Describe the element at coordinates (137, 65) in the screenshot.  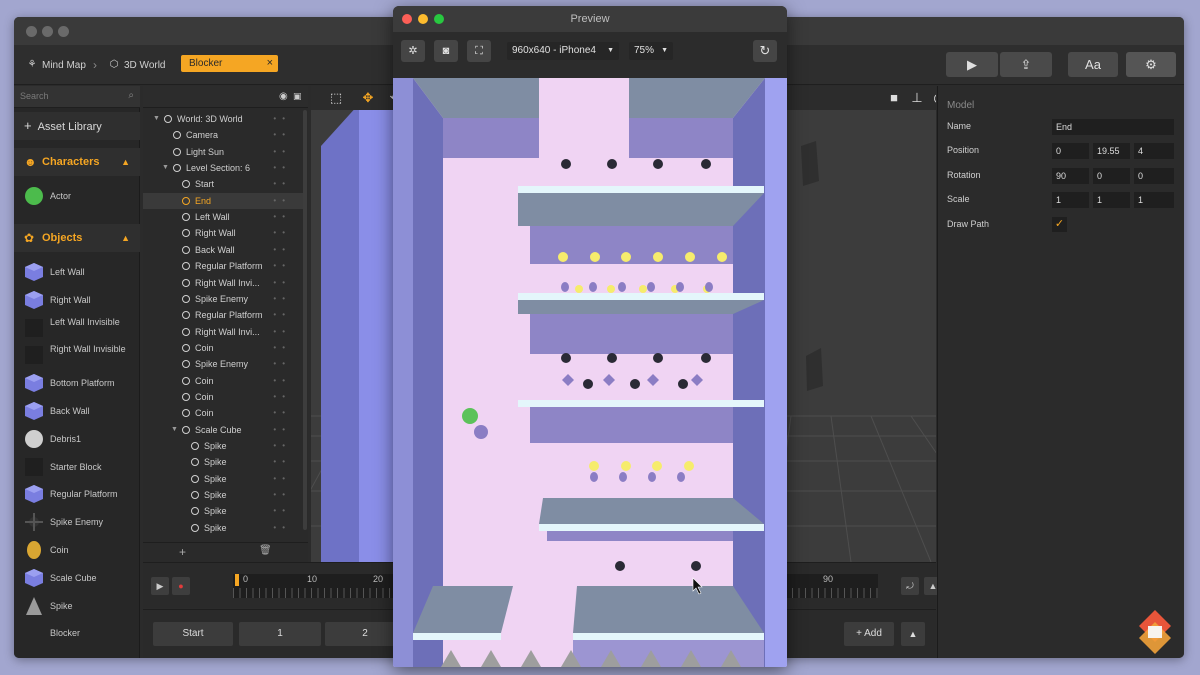
I see `breadcrumb-3d-world: ⬡ 3D World` at that location.